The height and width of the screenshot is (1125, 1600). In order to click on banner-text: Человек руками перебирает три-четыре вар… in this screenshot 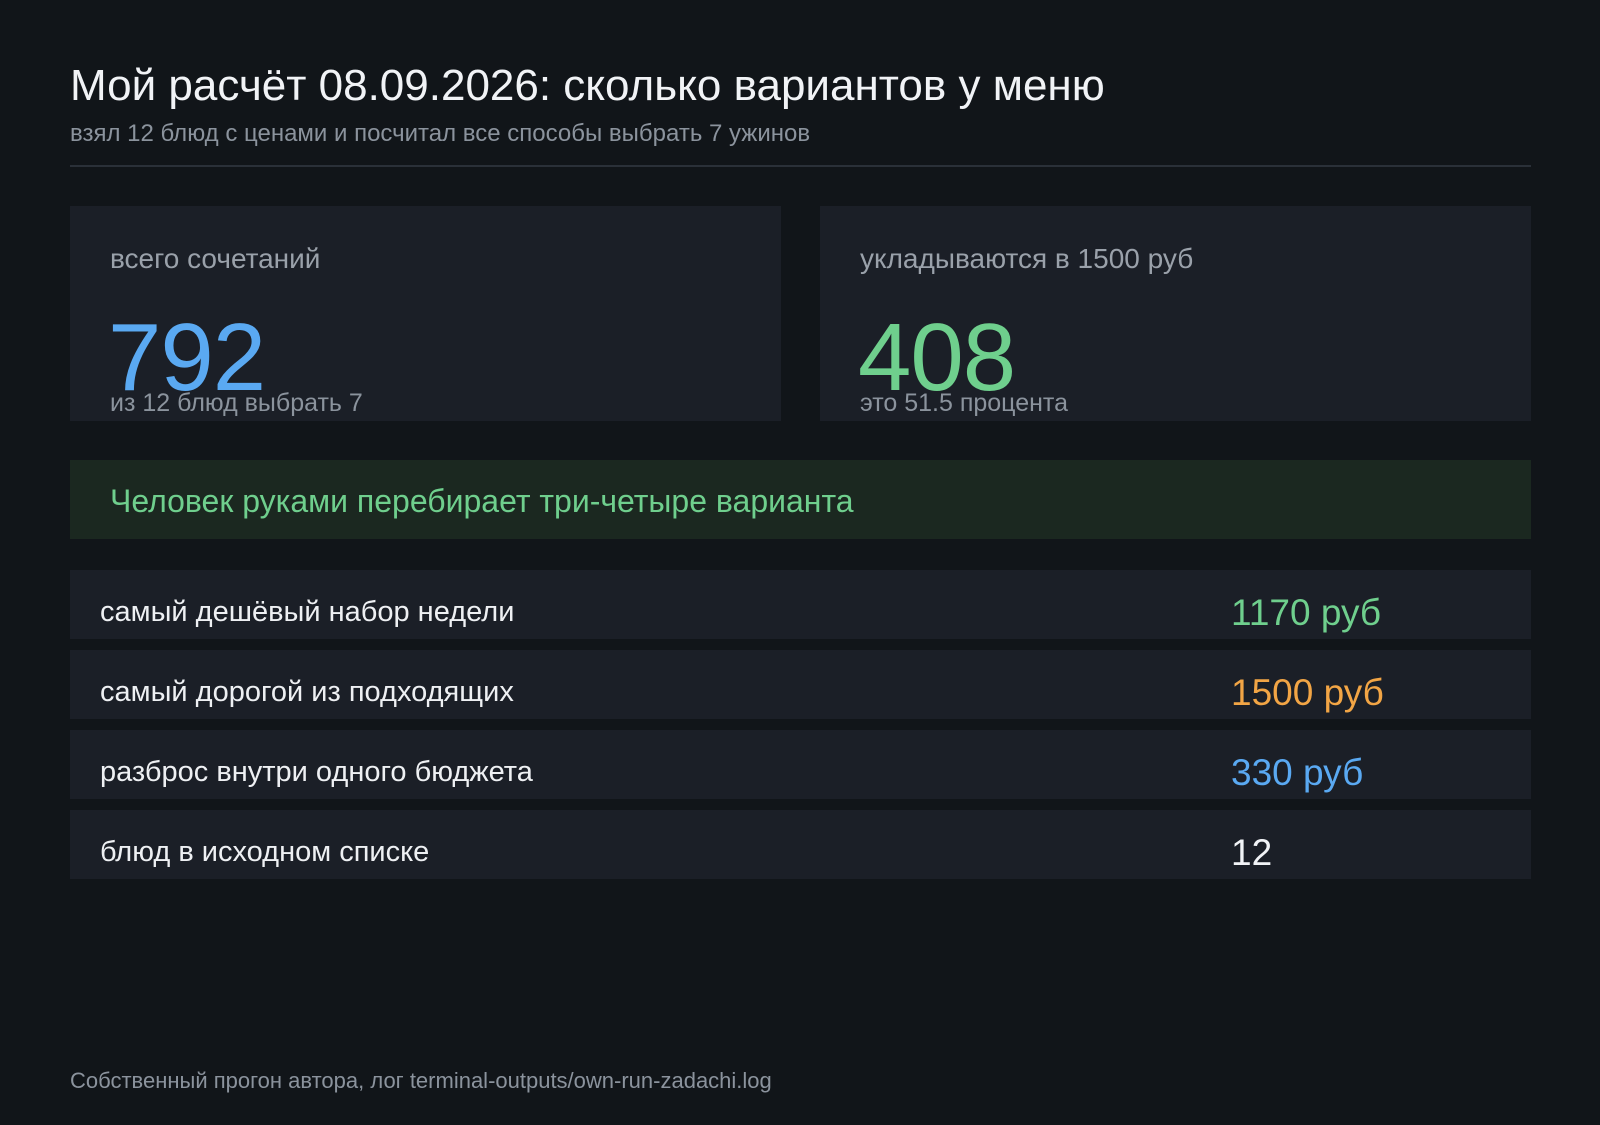, I will do `click(482, 501)`.